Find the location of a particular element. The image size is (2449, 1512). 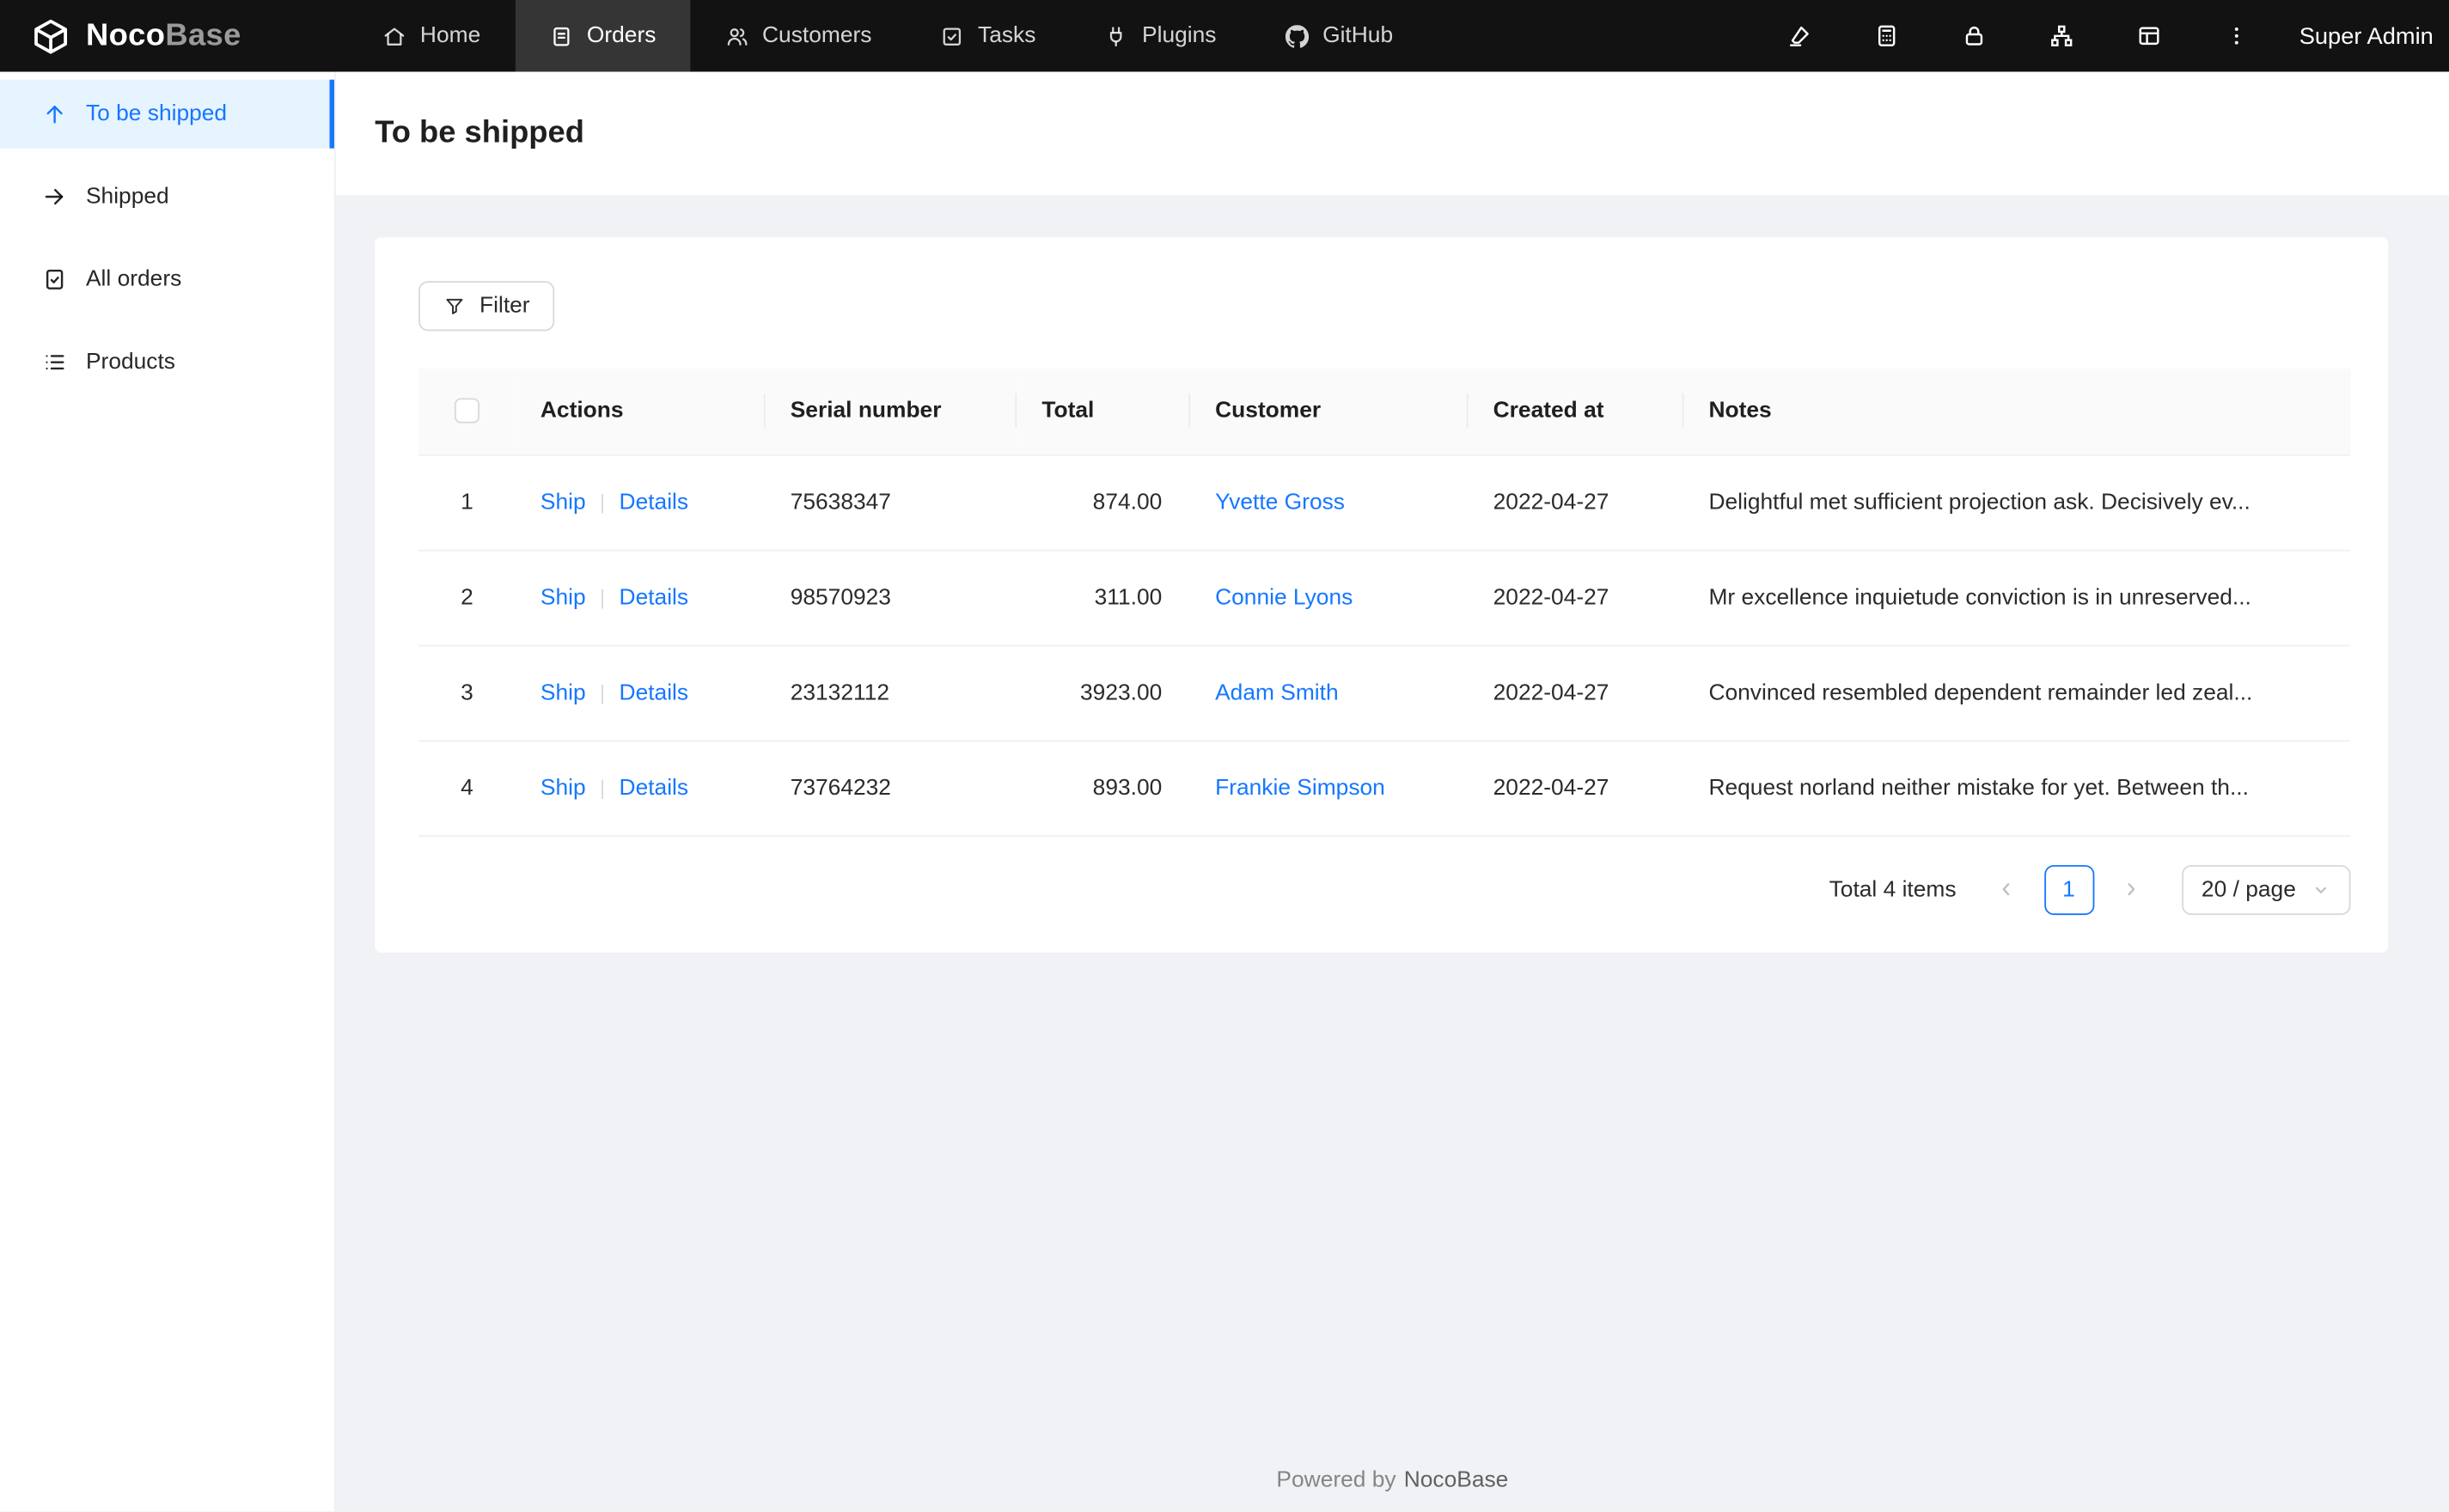

calculator-icon is located at coordinates (1886, 35).